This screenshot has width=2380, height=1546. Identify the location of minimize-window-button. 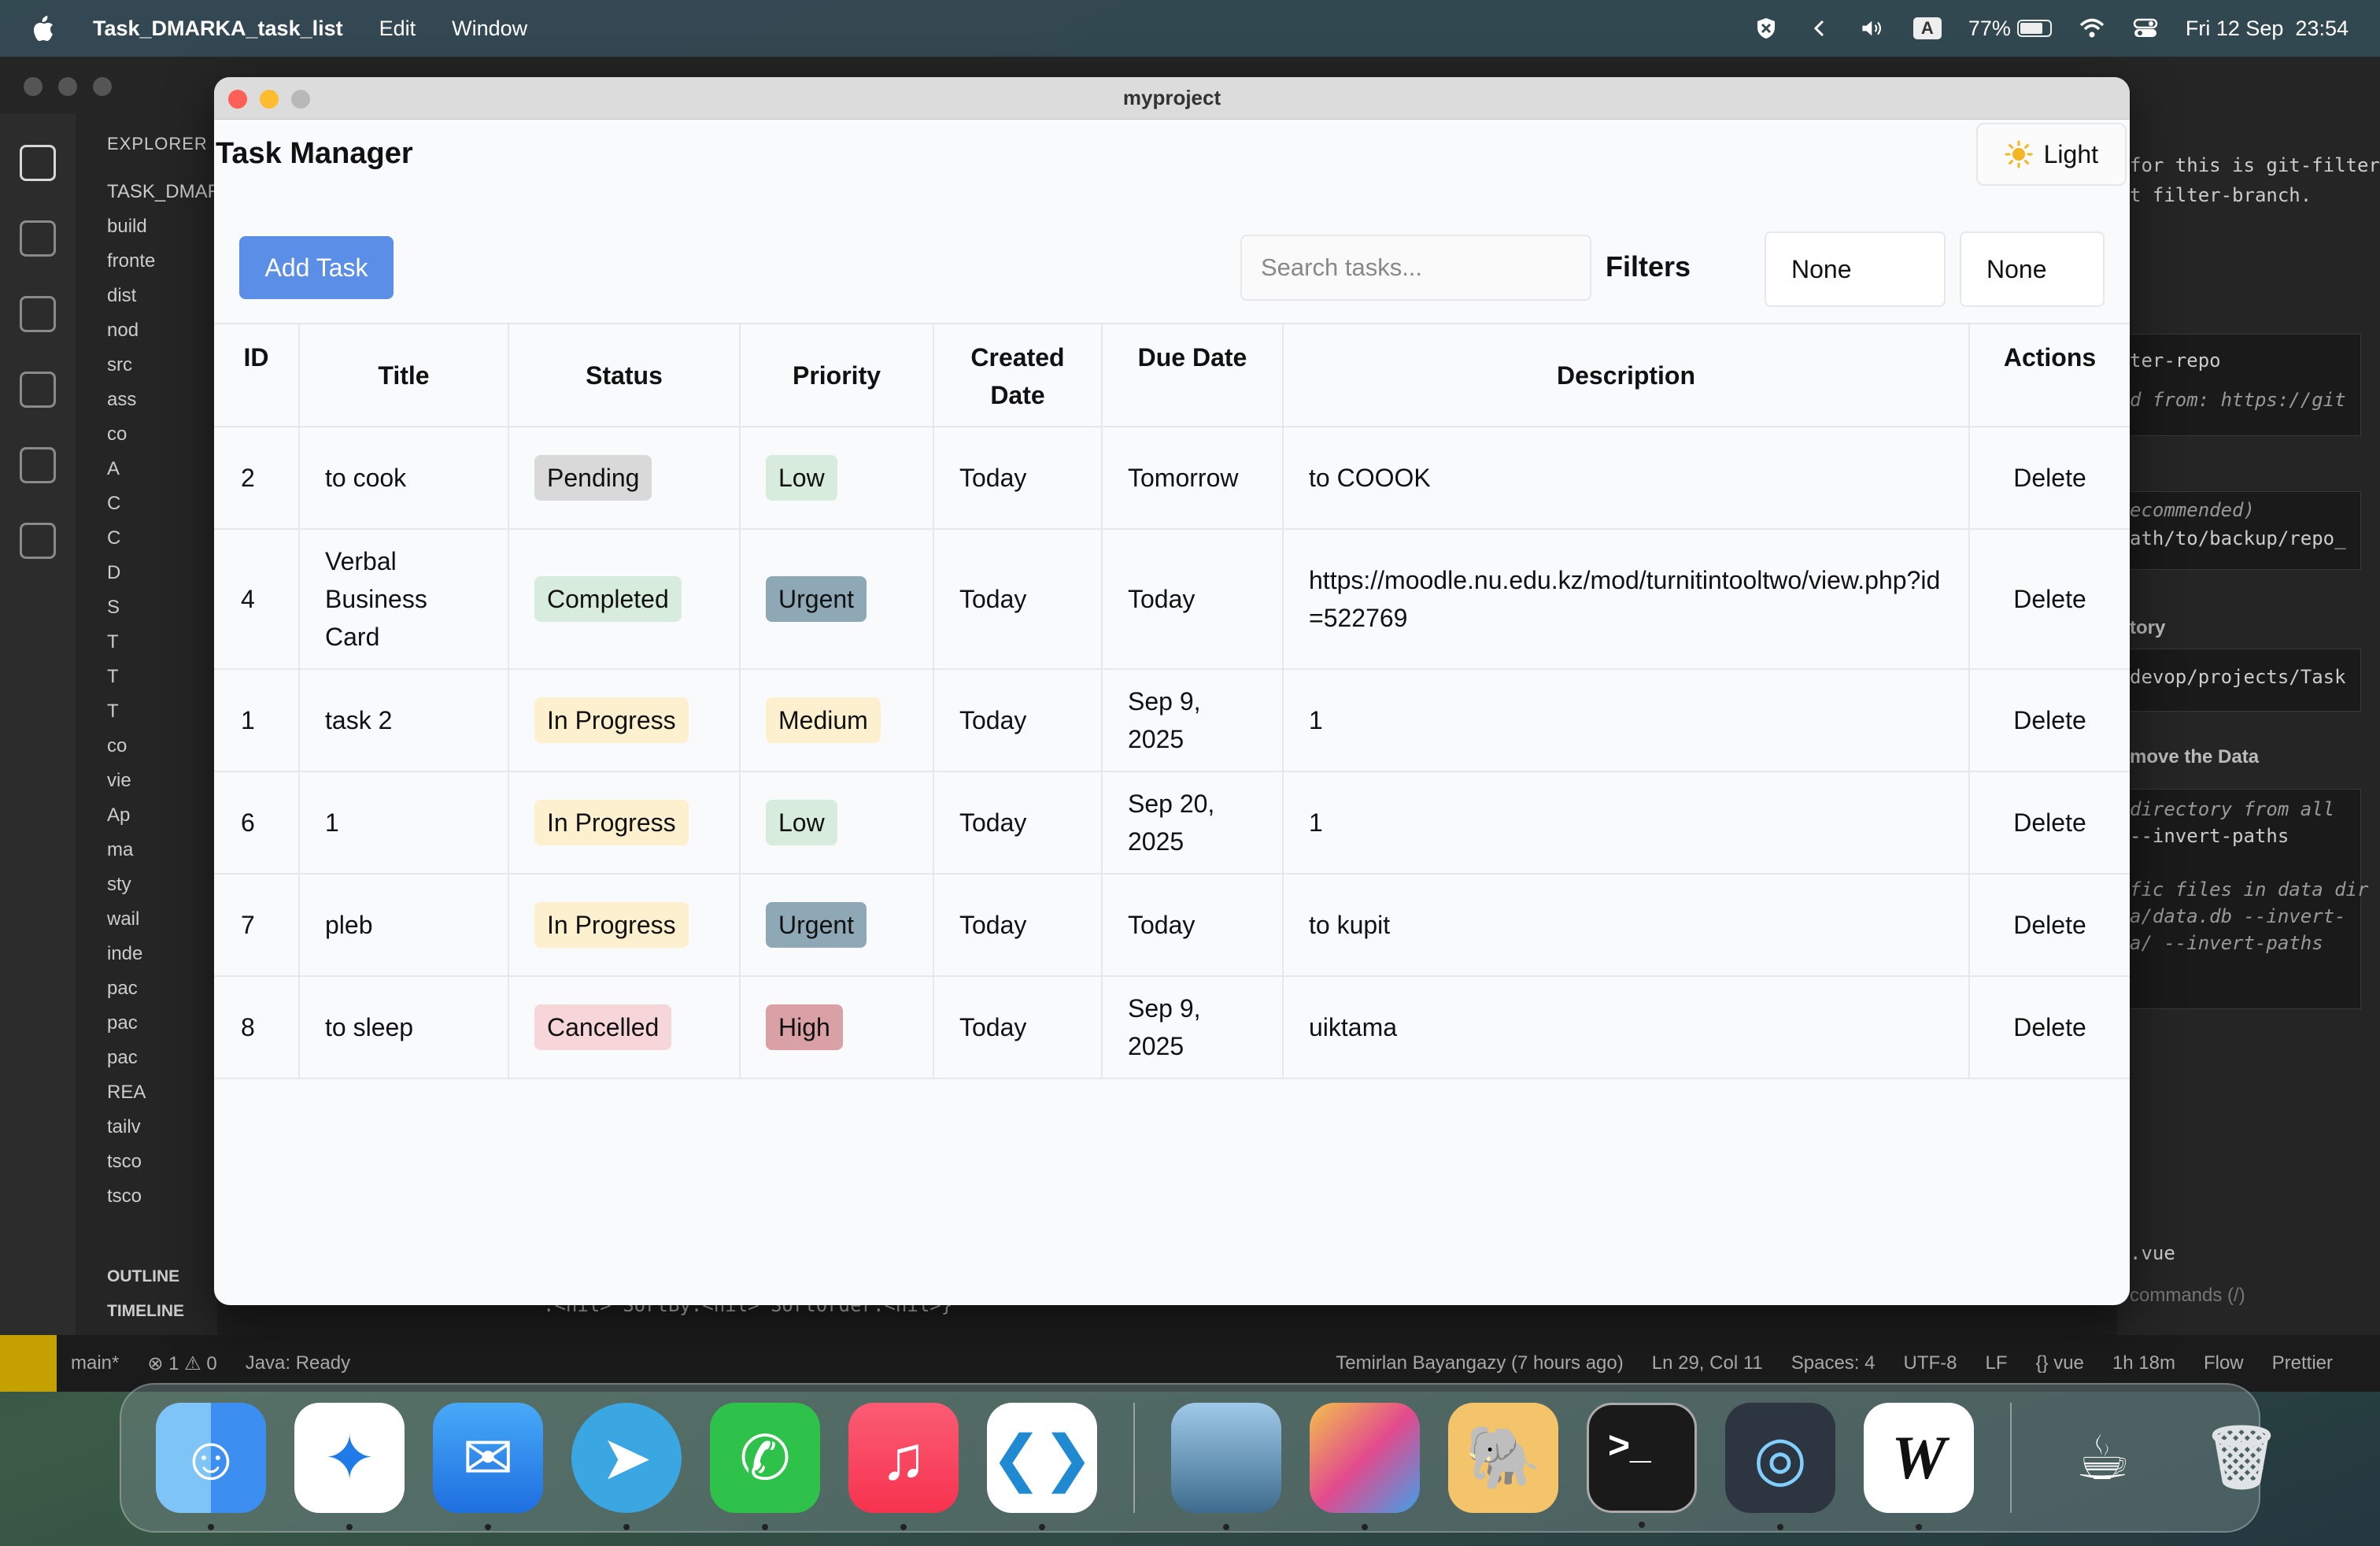
(269, 99).